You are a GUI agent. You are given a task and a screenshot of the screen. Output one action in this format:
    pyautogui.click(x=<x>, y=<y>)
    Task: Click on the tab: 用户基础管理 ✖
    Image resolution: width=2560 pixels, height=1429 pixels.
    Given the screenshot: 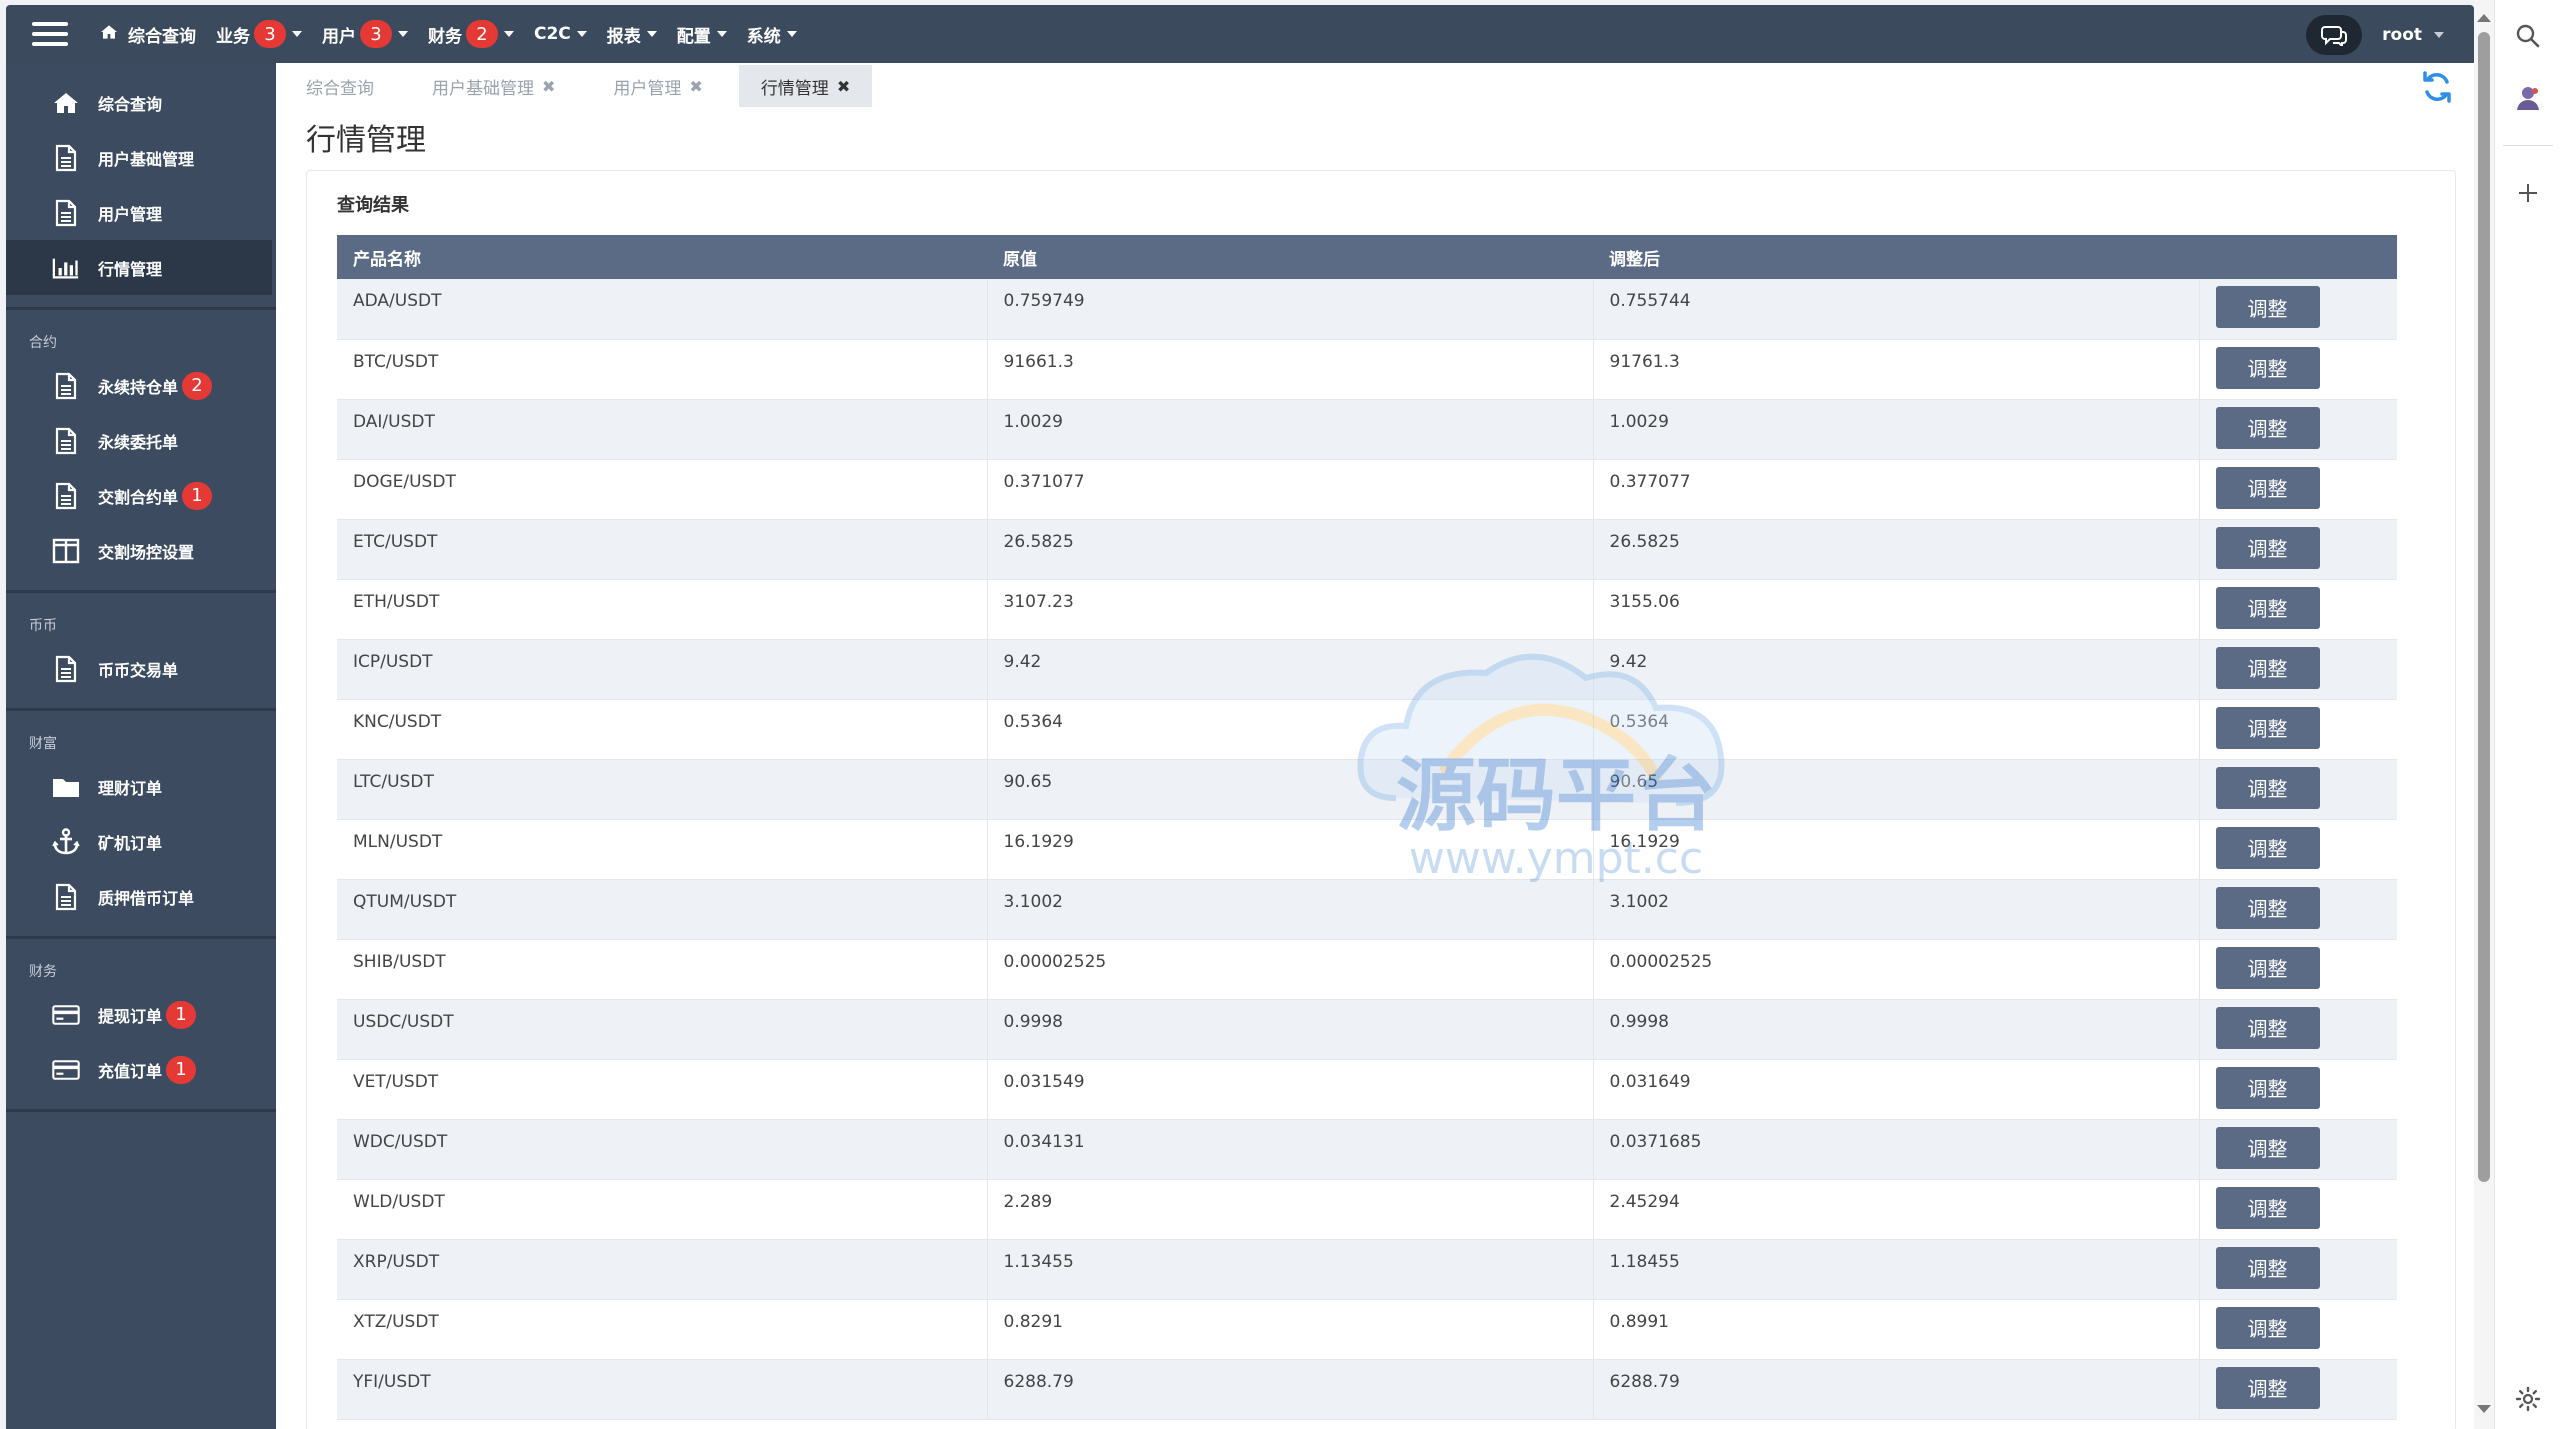 What is the action you would take?
    pyautogui.click(x=493, y=86)
    